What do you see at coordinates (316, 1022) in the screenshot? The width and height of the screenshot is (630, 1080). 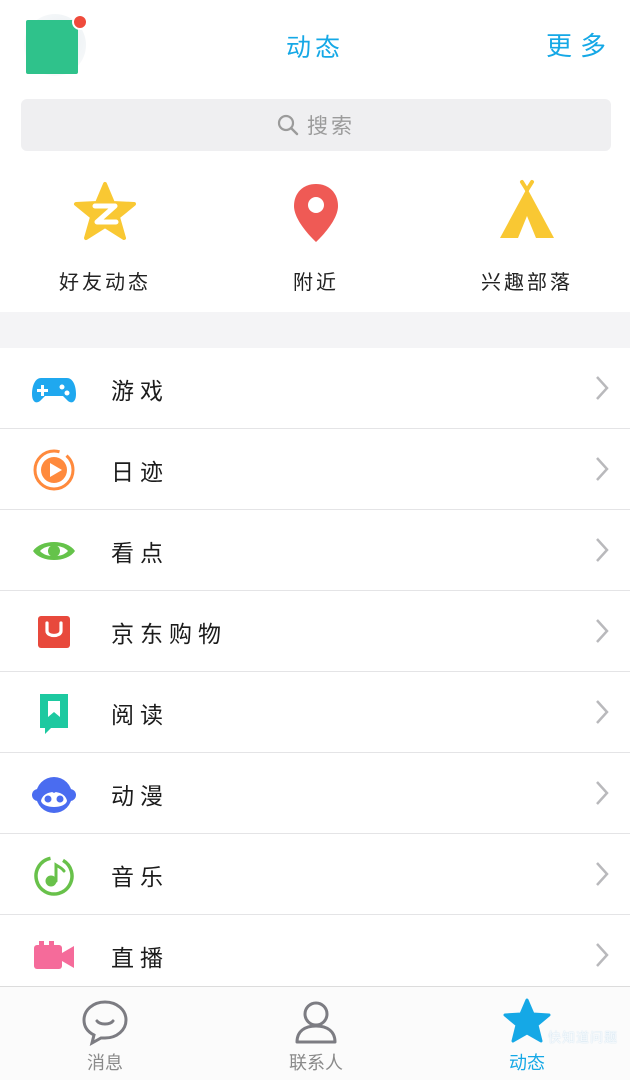 I see `contact-person-icon` at bounding box center [316, 1022].